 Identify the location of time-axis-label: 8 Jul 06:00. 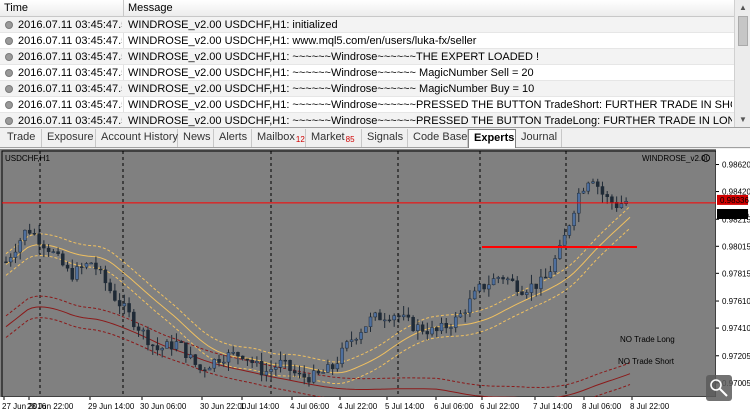
(602, 406).